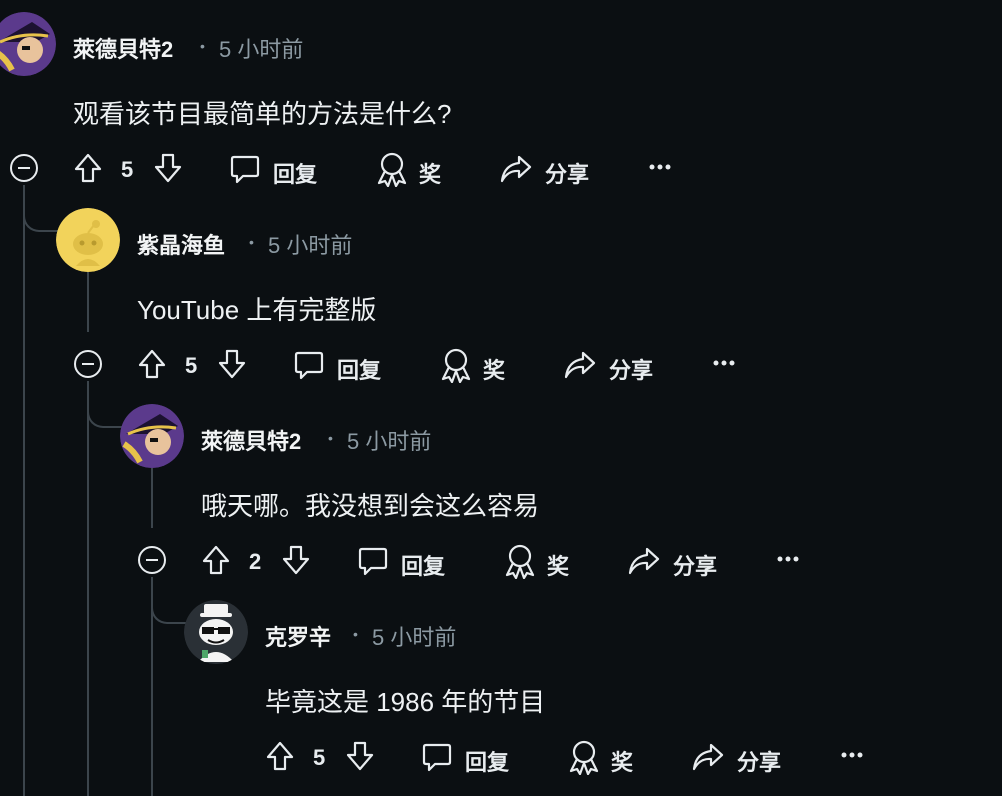  Describe the element at coordinates (257, 310) in the screenshot. I see `comment-body: YouTube 上有完整版` at that location.